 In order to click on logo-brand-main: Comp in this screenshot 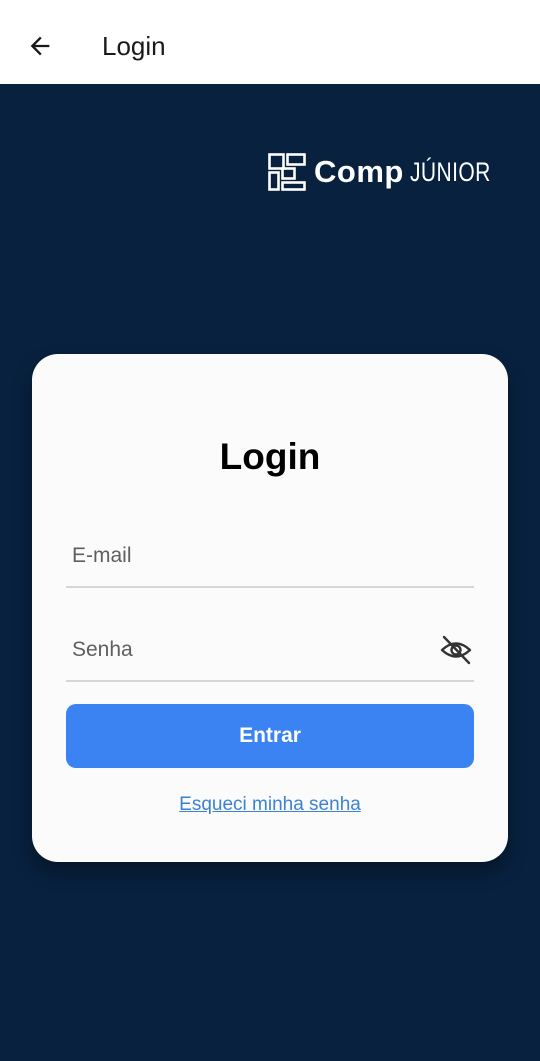, I will do `click(359, 171)`.